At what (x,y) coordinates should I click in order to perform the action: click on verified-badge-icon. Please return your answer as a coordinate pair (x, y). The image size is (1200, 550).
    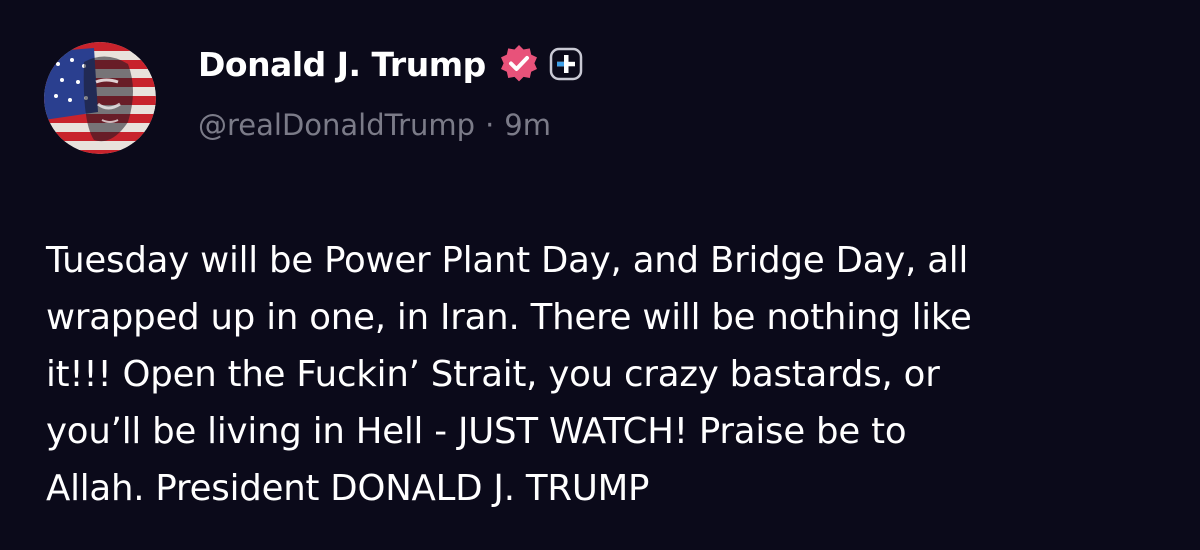
    Looking at the image, I should click on (519, 64).